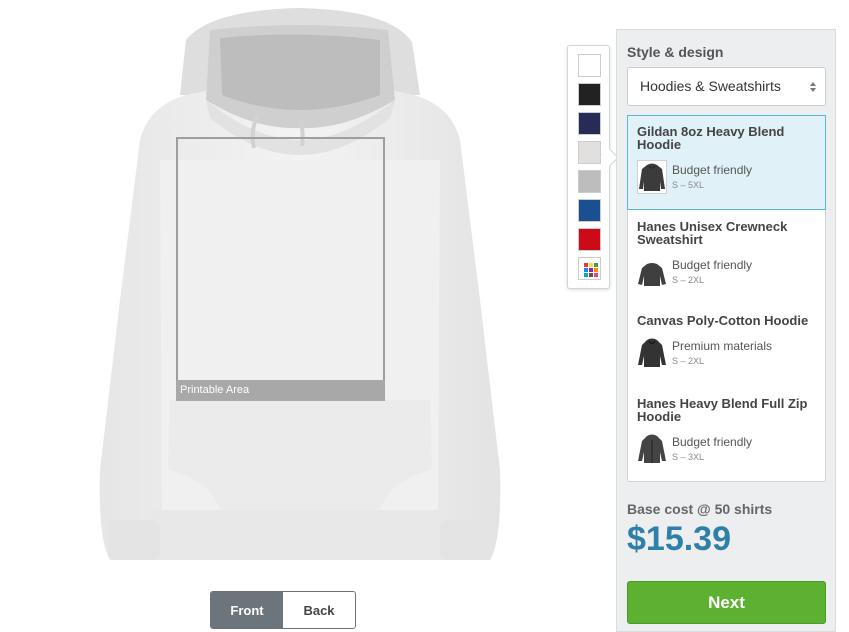 The height and width of the screenshot is (632, 849). I want to click on color-swatch-light-grey, so click(589, 152).